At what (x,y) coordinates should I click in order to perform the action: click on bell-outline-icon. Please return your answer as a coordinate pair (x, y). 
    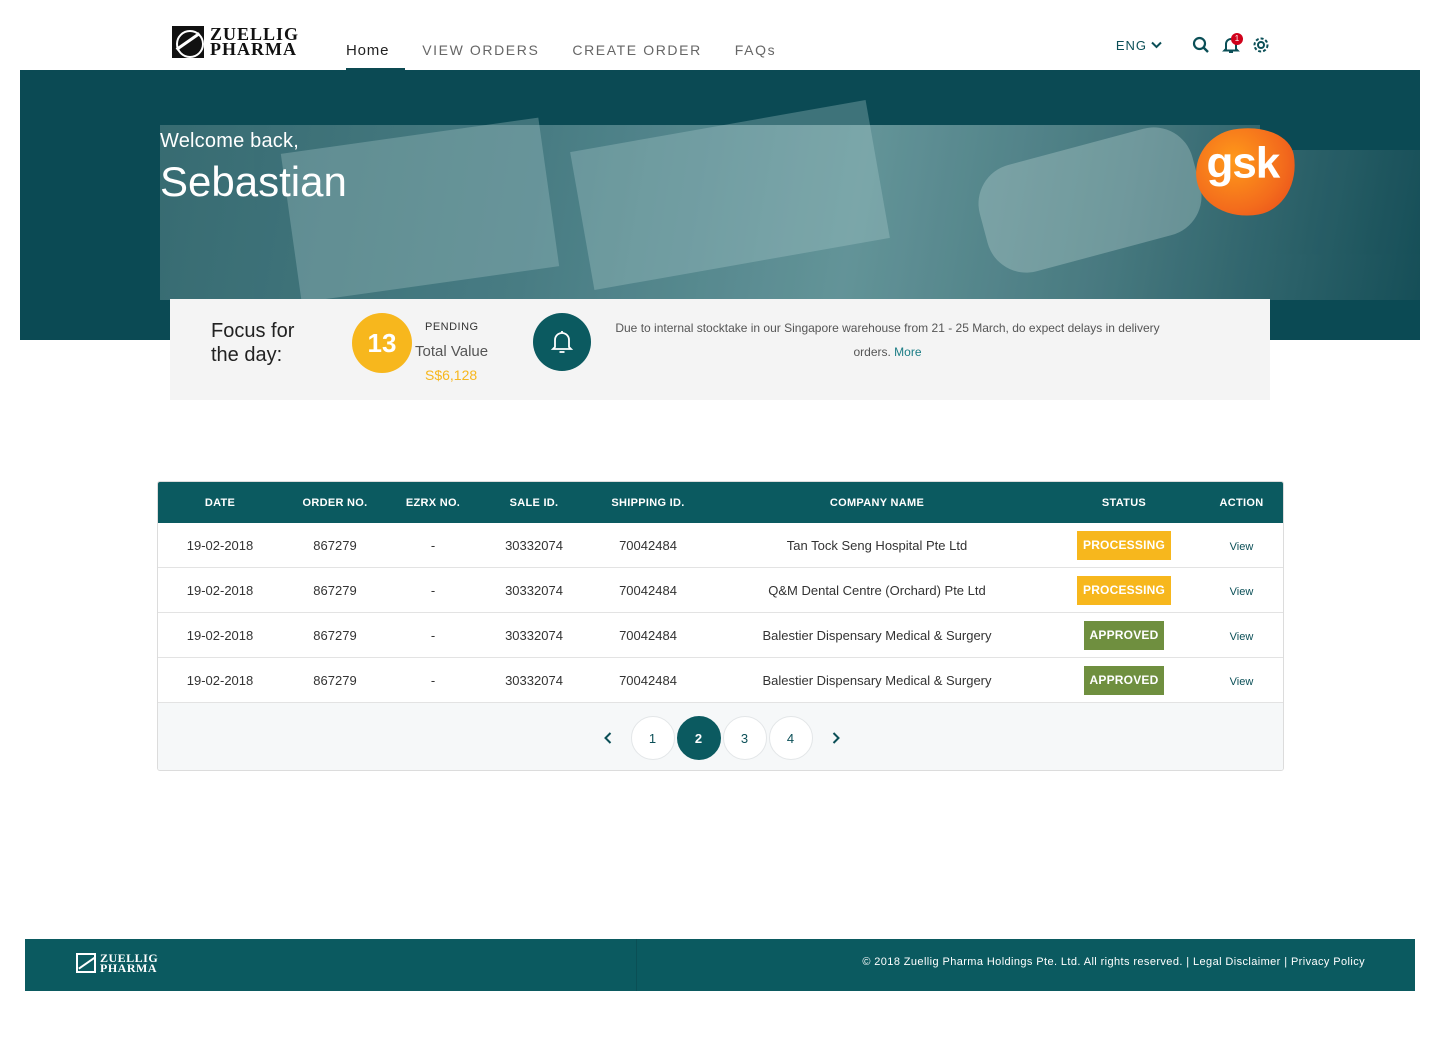
    Looking at the image, I should click on (562, 342).